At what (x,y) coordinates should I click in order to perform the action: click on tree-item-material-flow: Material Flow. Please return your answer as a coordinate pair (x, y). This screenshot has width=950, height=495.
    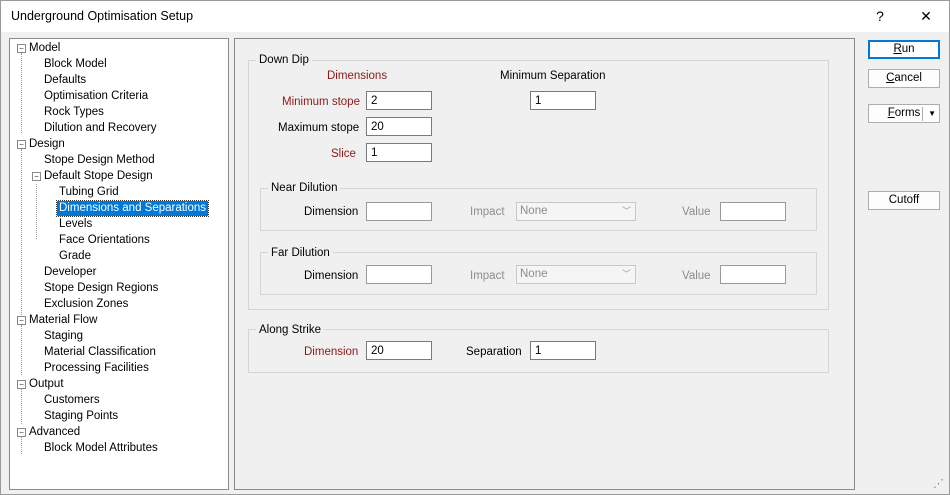
    Looking at the image, I should click on (63, 320).